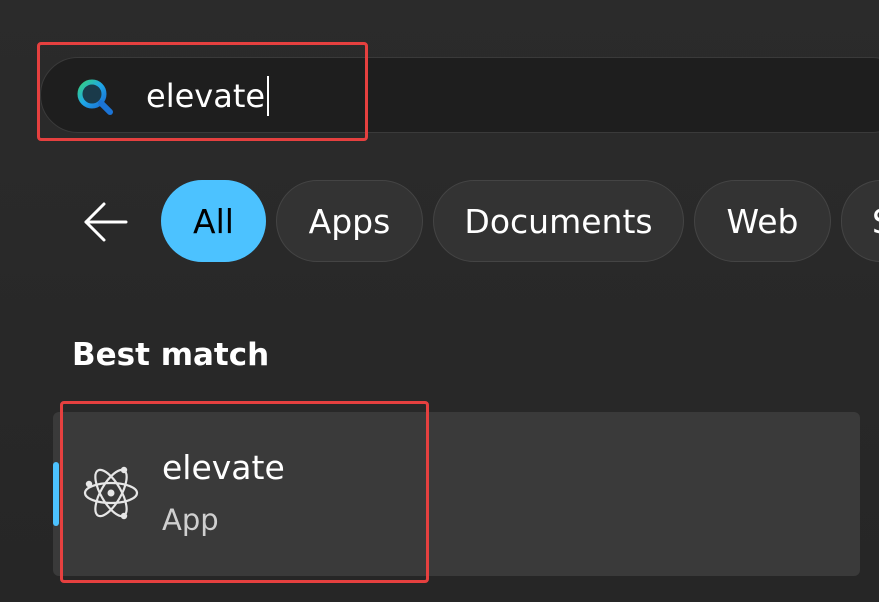 Image resolution: width=879 pixels, height=602 pixels. What do you see at coordinates (106, 222) in the screenshot?
I see `back-arrow-icon` at bounding box center [106, 222].